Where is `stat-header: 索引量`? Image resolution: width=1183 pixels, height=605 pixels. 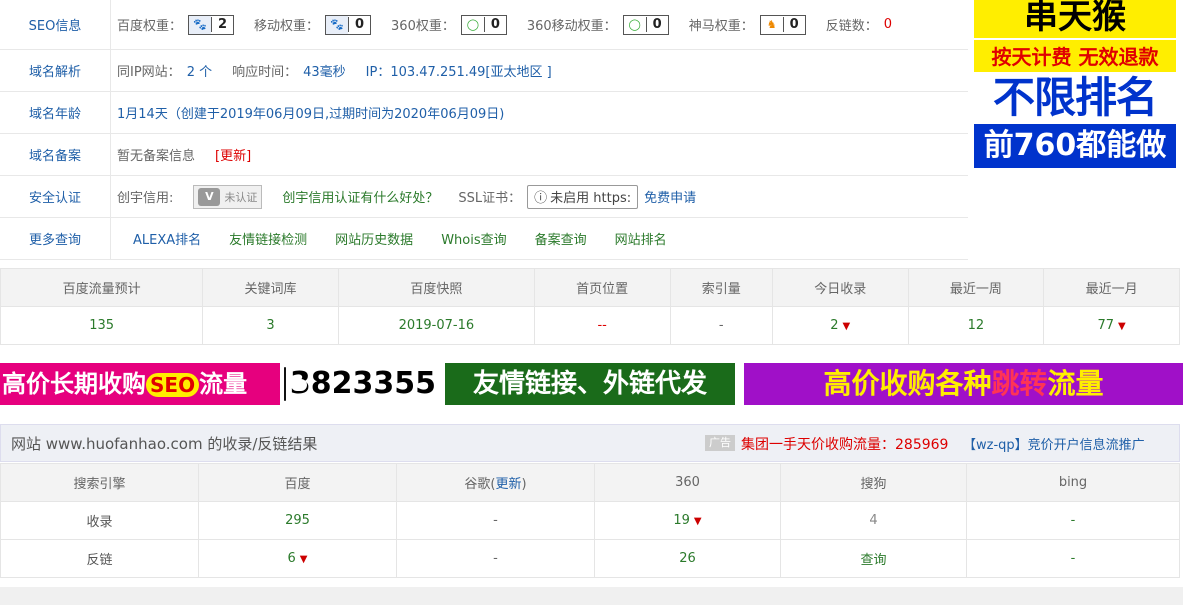
stat-header: 索引量 is located at coordinates (721, 287).